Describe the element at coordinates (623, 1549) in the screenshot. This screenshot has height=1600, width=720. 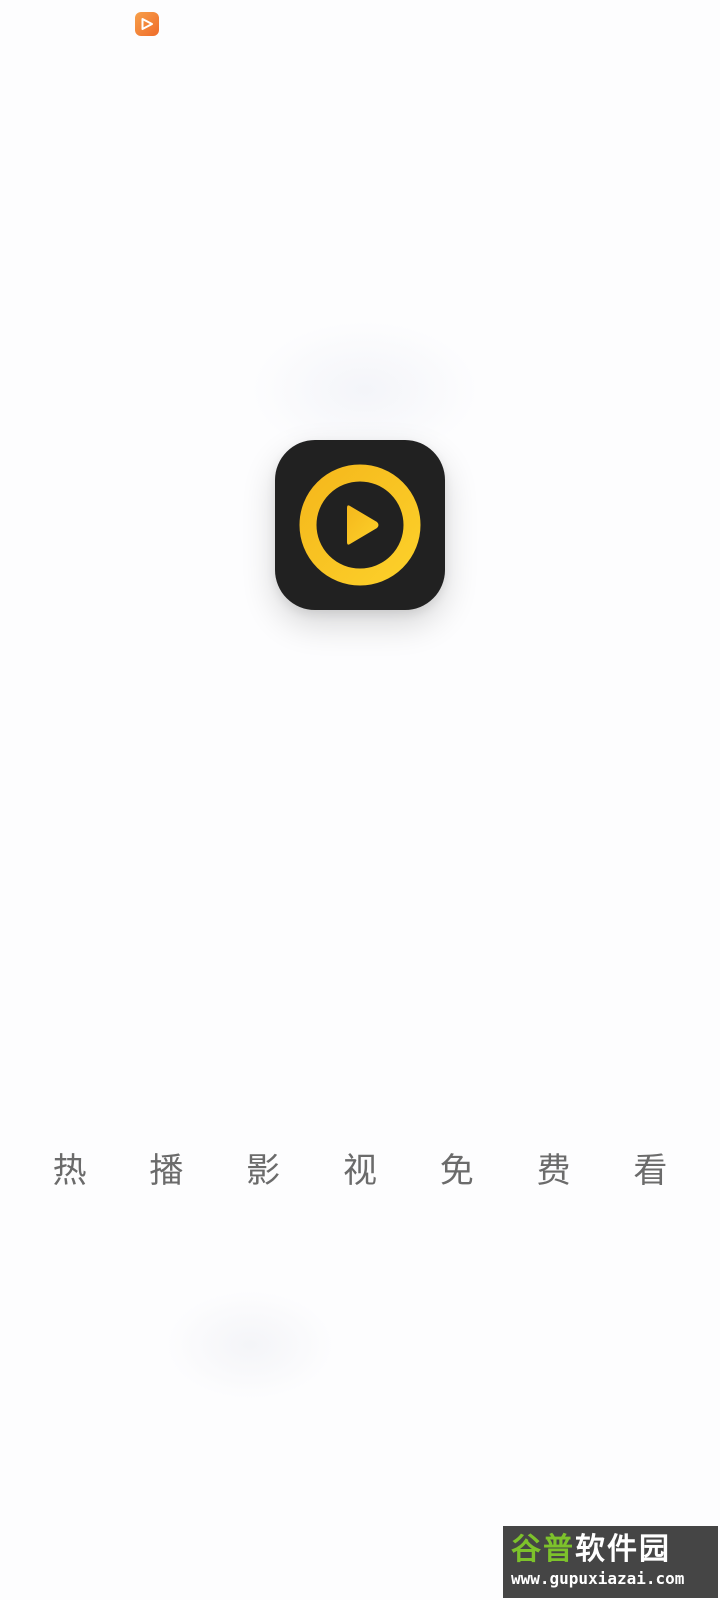
I see `watermark-title-white: 软件园` at that location.